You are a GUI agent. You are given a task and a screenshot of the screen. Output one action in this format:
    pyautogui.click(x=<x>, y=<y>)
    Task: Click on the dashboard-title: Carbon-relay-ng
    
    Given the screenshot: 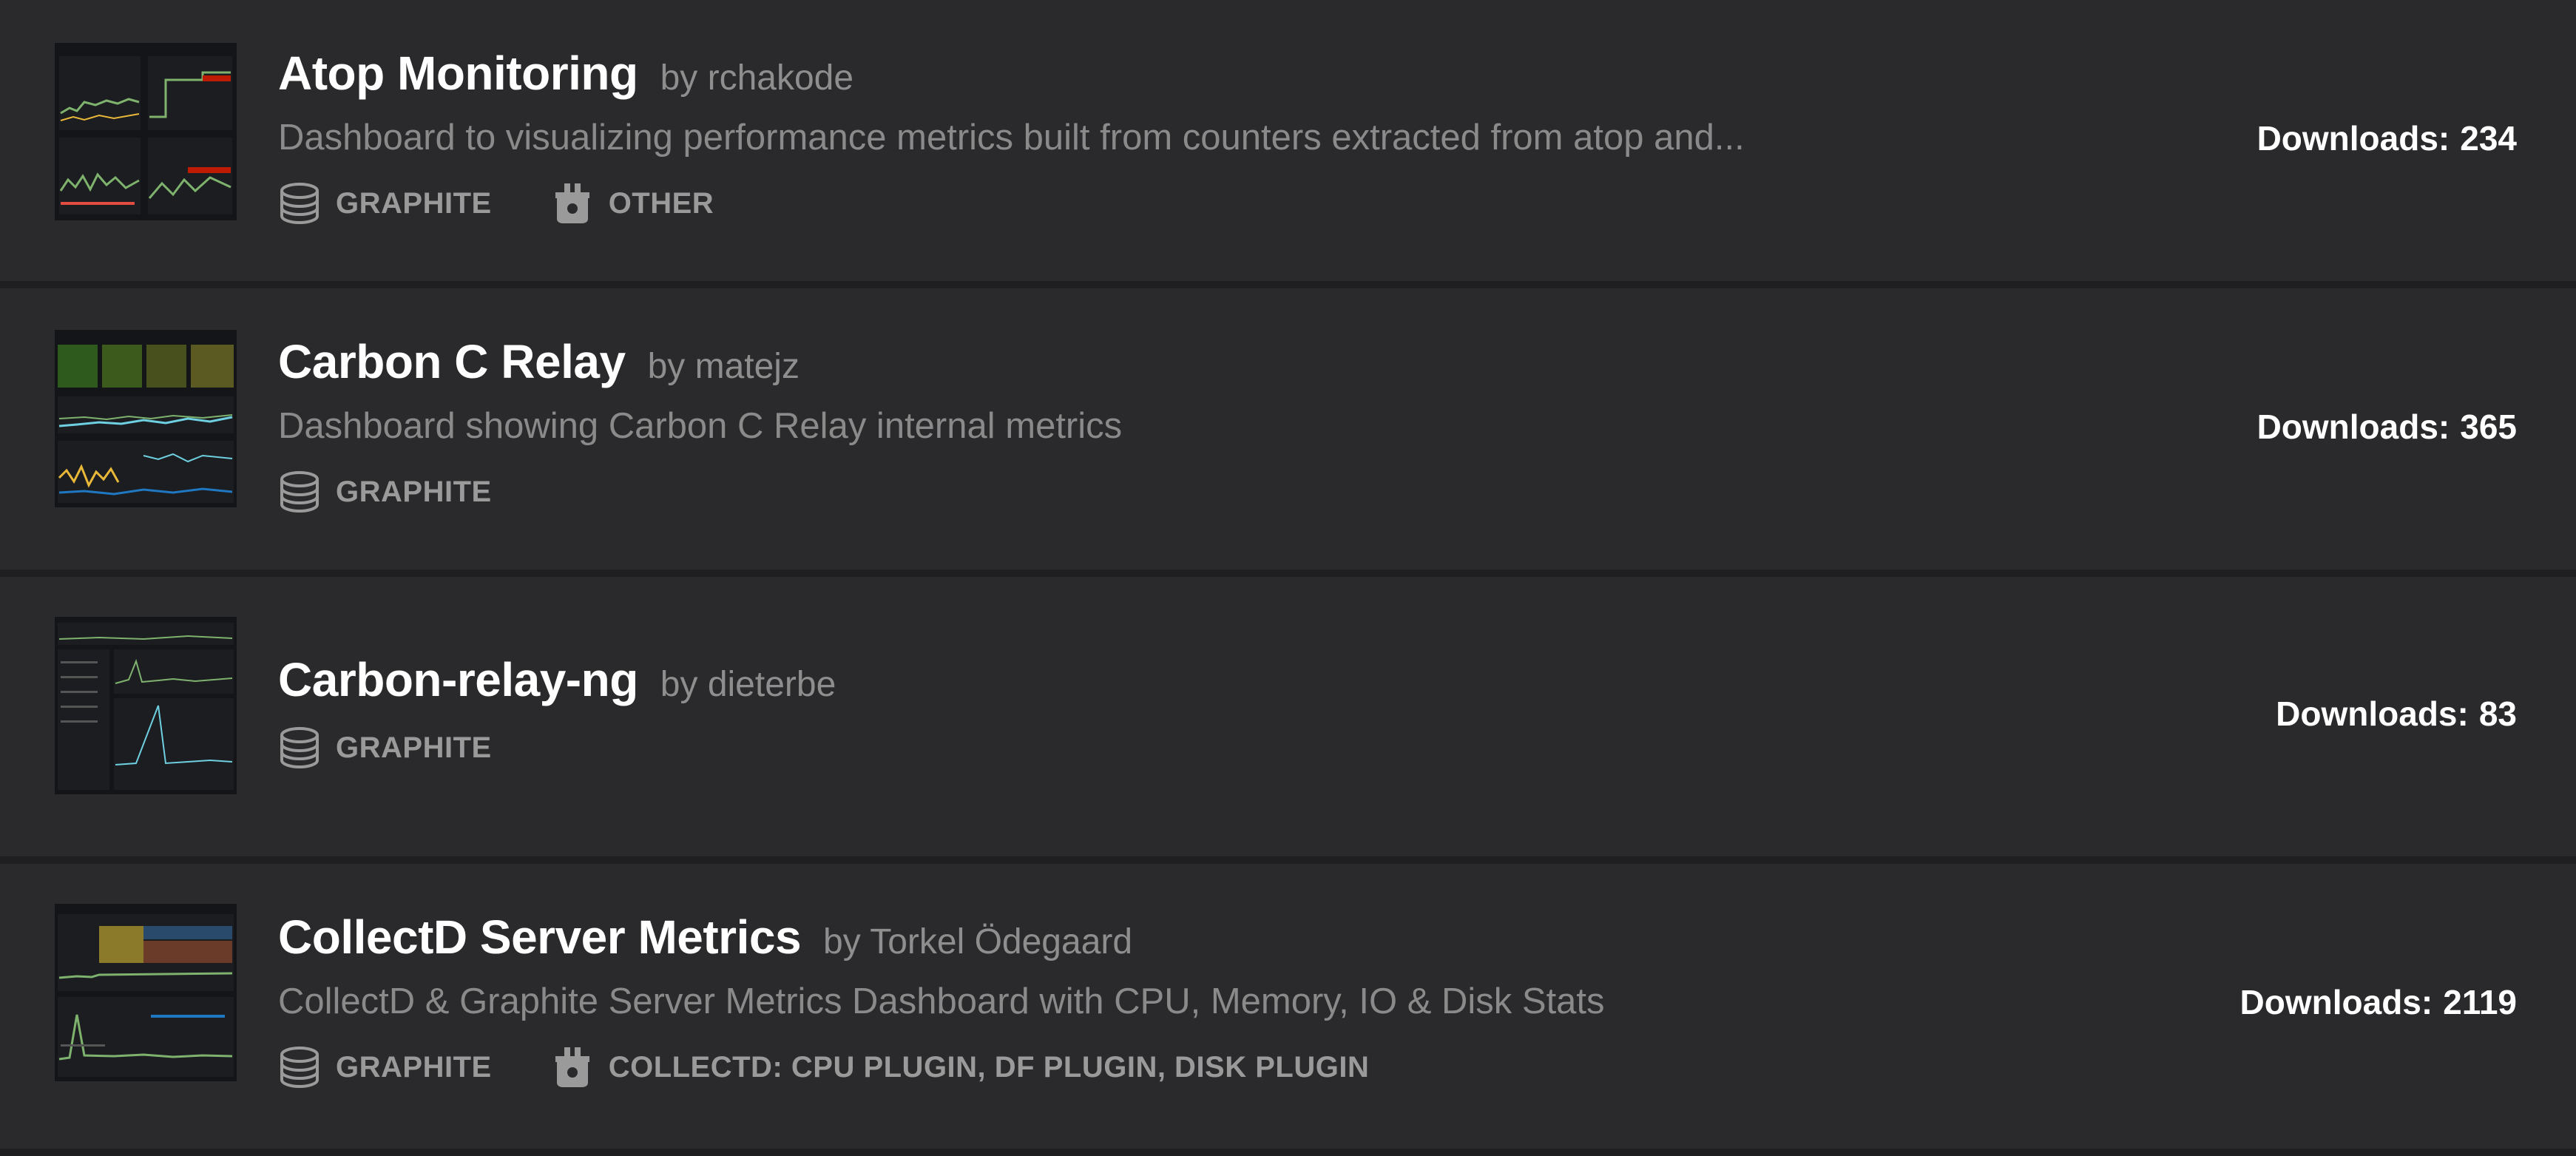 What is the action you would take?
    pyautogui.click(x=458, y=679)
    